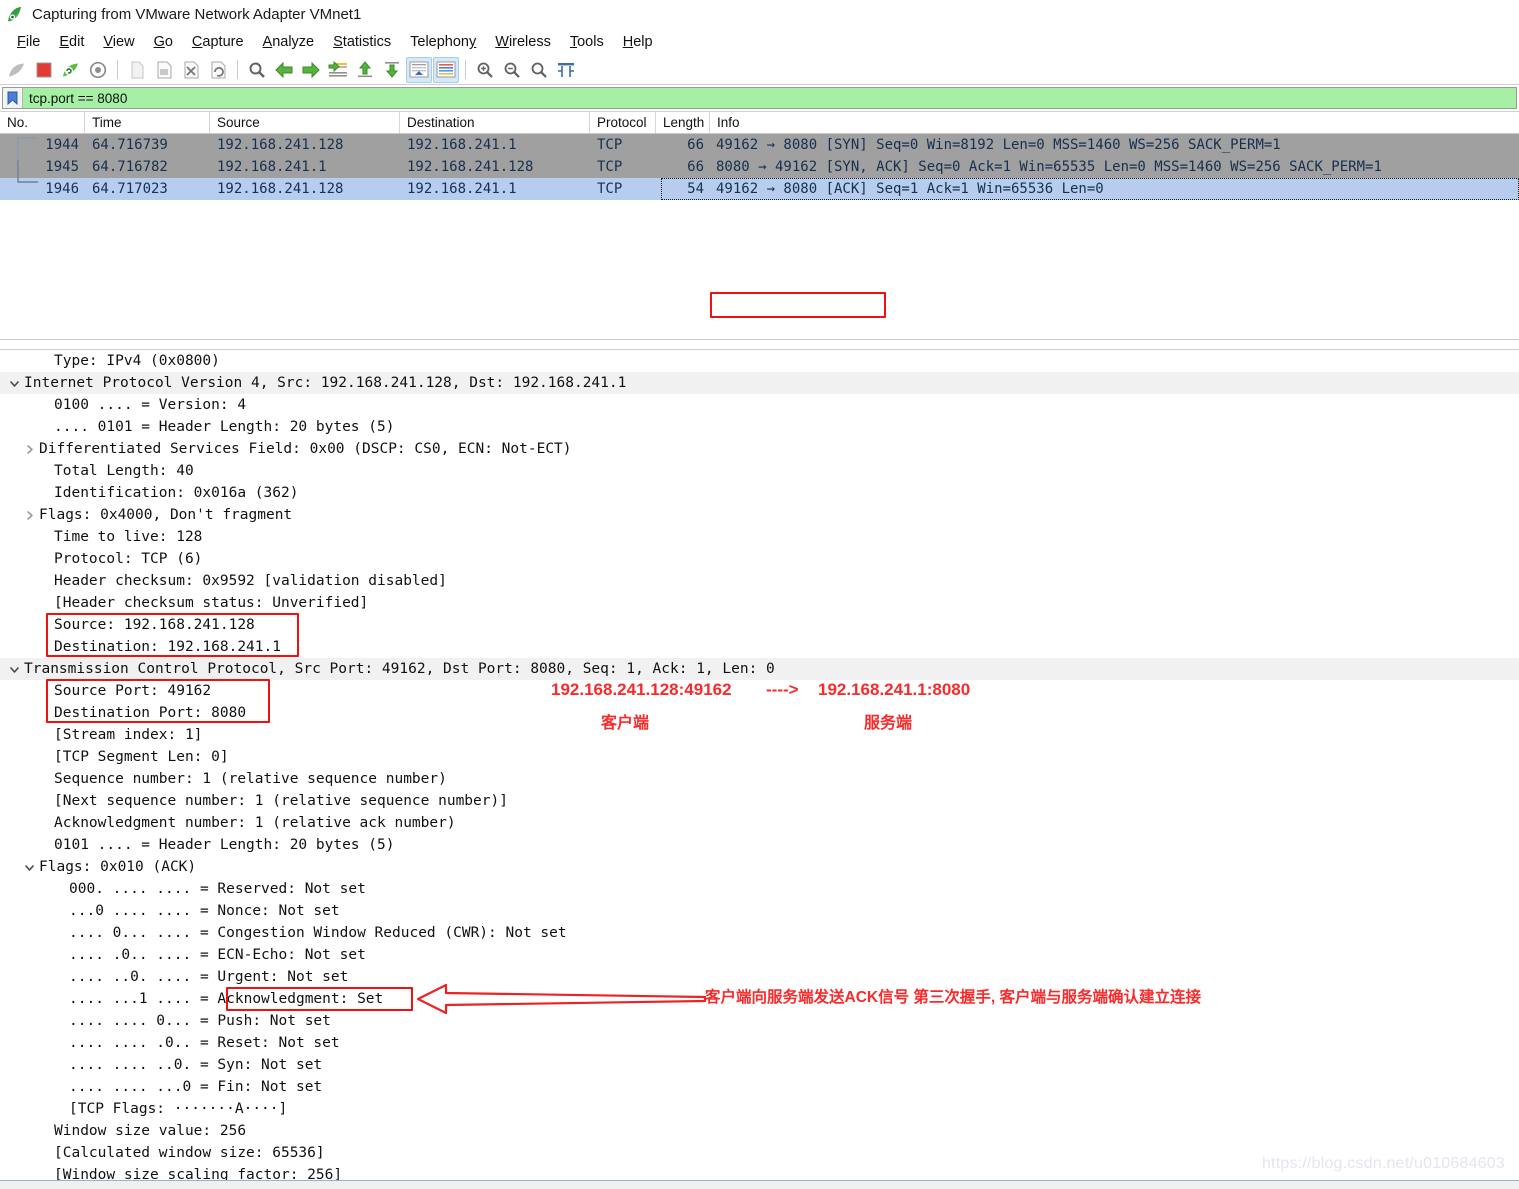 This screenshot has width=1519, height=1189. Describe the element at coordinates (98, 70) in the screenshot. I see `capture-options-icon` at that location.